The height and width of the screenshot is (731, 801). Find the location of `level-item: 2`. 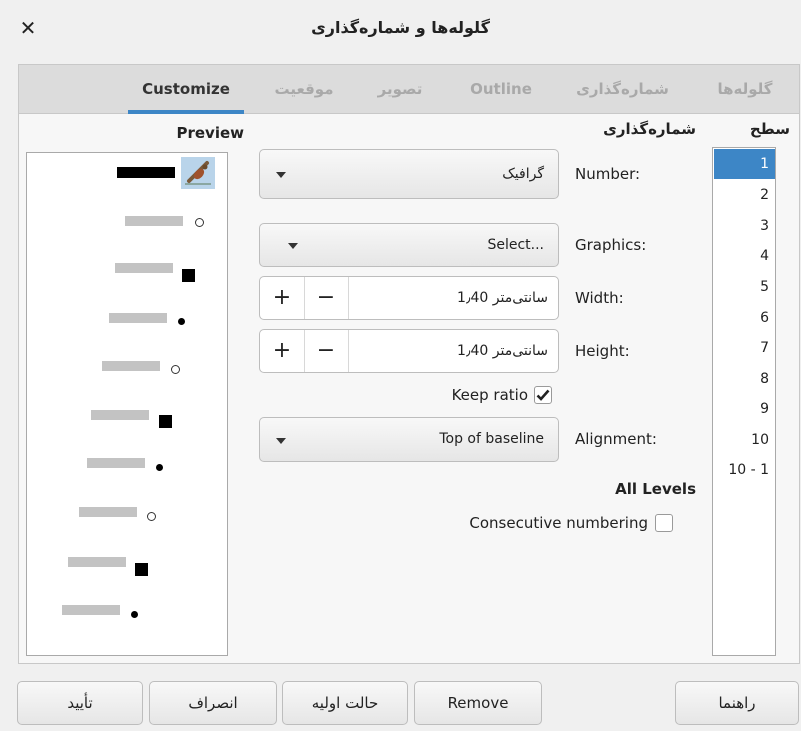

level-item: 2 is located at coordinates (744, 195).